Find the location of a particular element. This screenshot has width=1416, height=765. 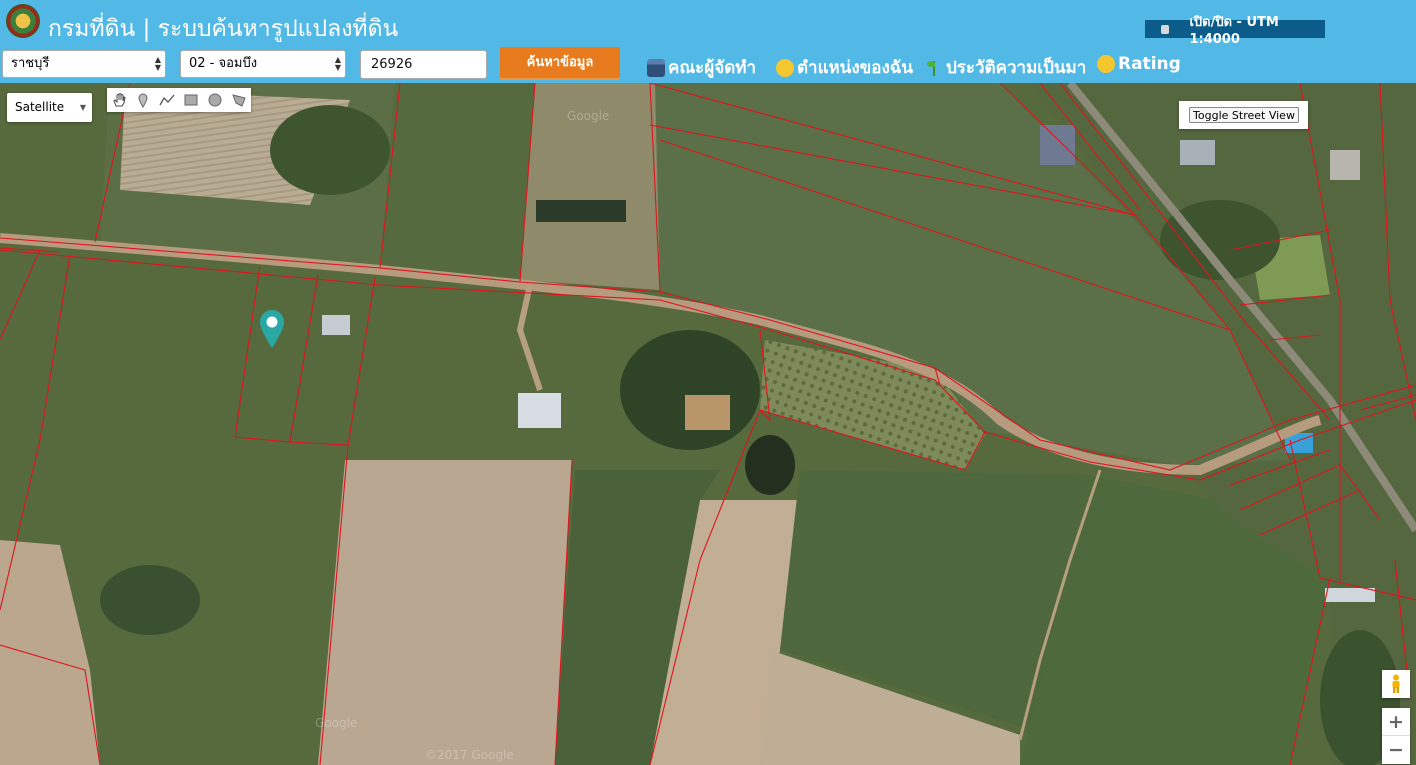

nav-team-label: คณะผู้จัดทำ is located at coordinates (712, 68).